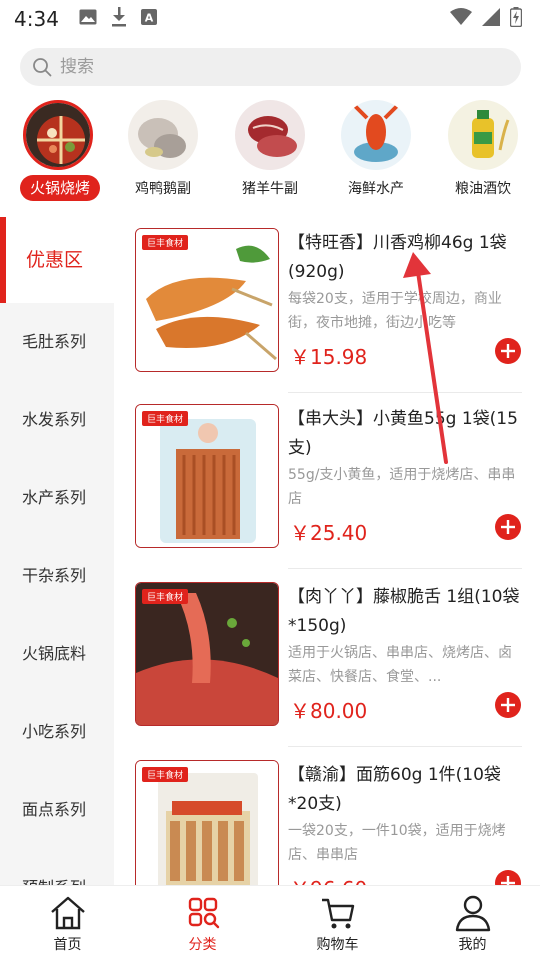 The width and height of the screenshot is (540, 960). I want to click on bottom-nav: 首页 分类 购物车 我的, so click(270, 922).